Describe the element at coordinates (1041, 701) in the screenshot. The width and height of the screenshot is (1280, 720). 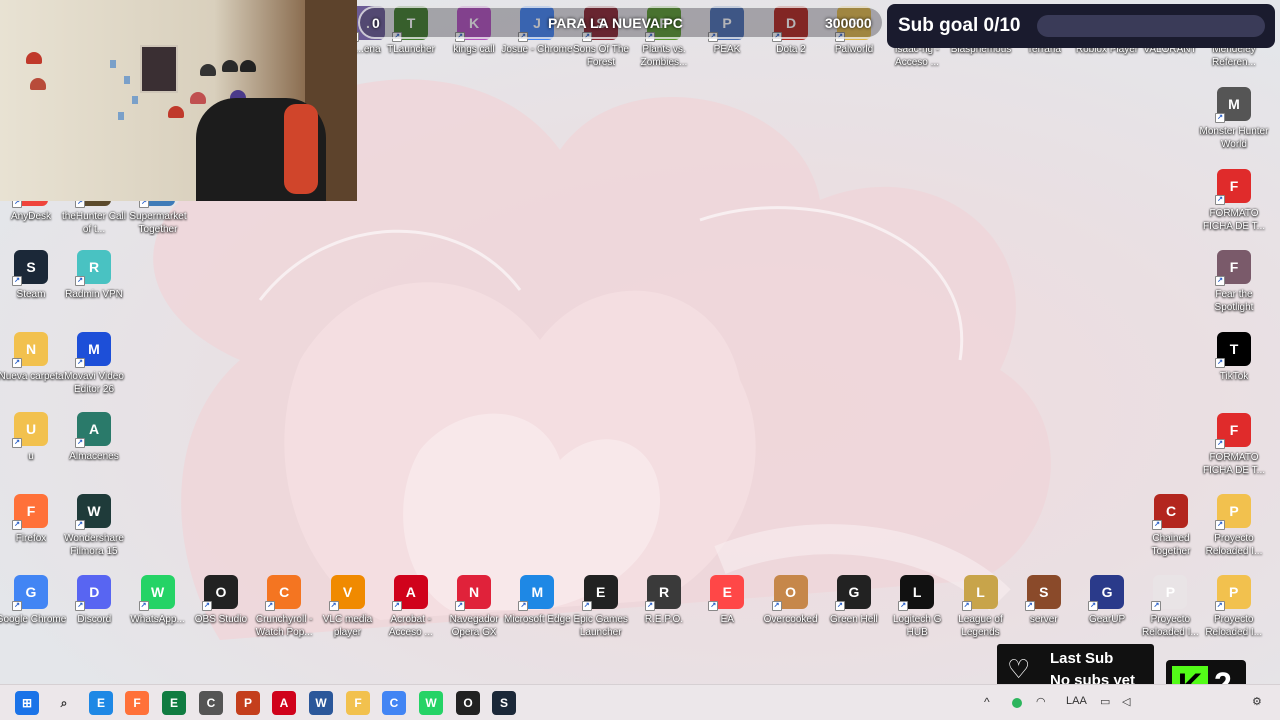
I see `wifi-icon: ◠` at that location.